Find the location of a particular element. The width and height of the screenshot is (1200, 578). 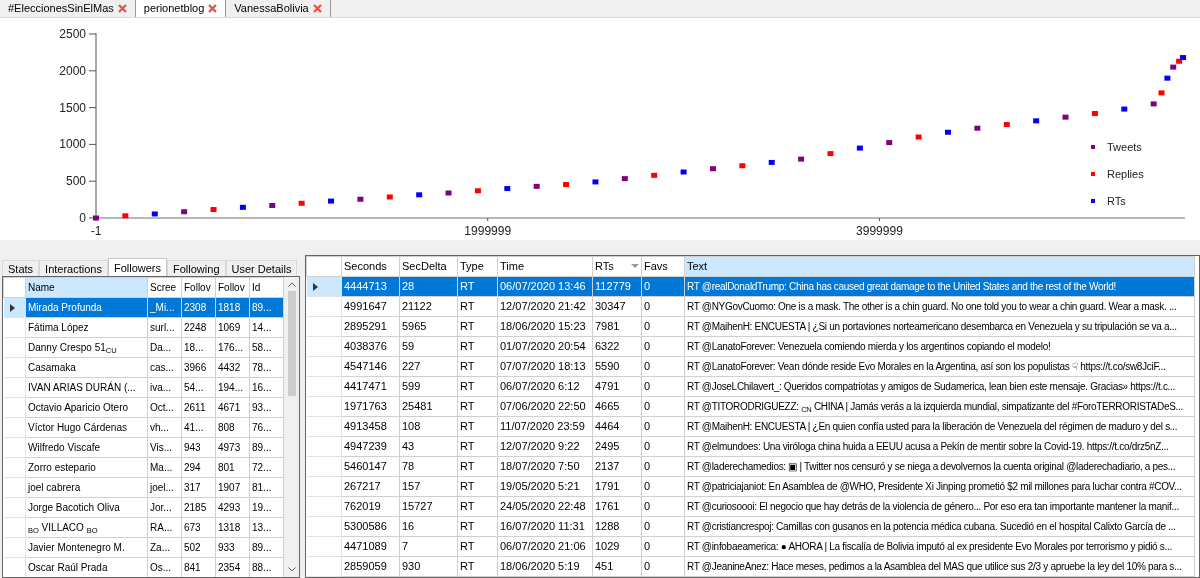

legend-label: Tweets is located at coordinates (1124, 147).